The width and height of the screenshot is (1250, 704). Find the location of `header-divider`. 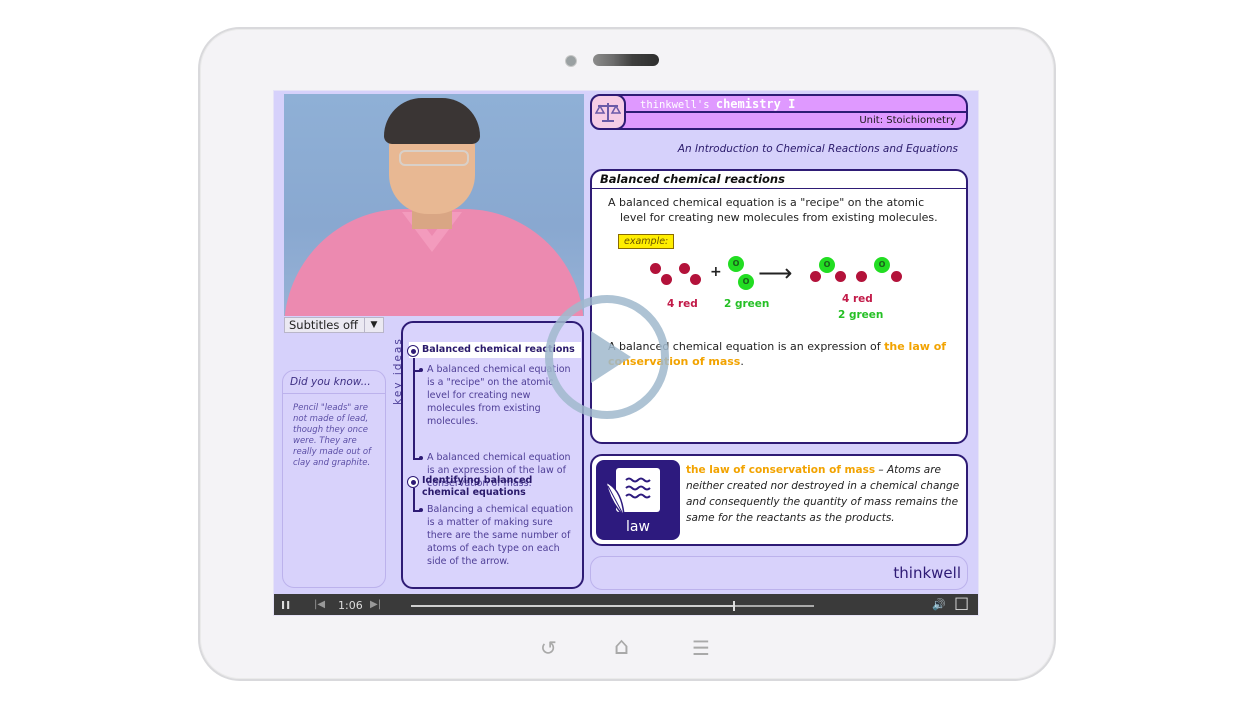

header-divider is located at coordinates (784, 112).